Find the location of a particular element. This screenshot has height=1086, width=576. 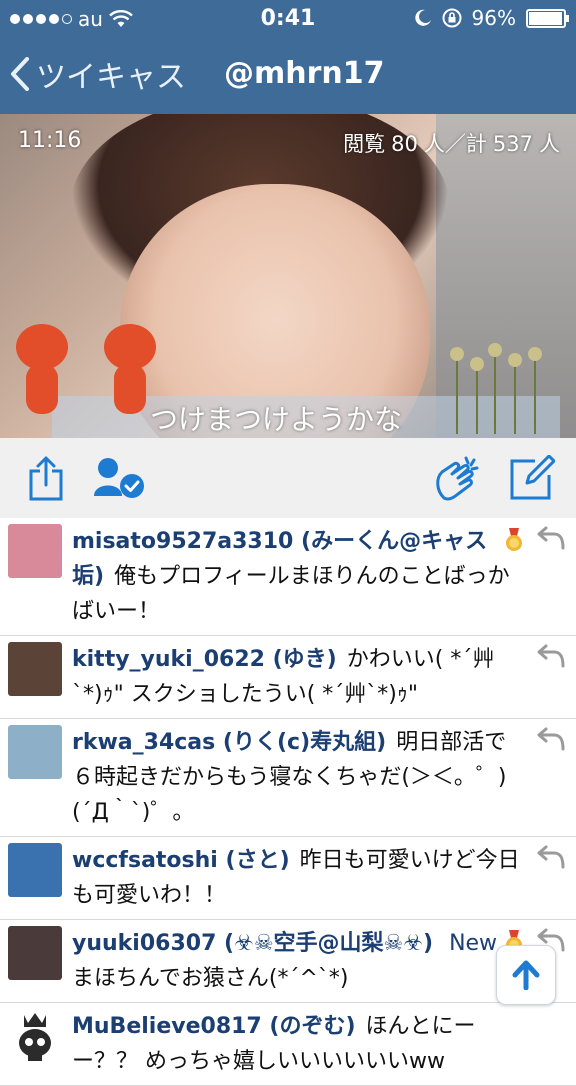

share-icon is located at coordinates (46, 478).